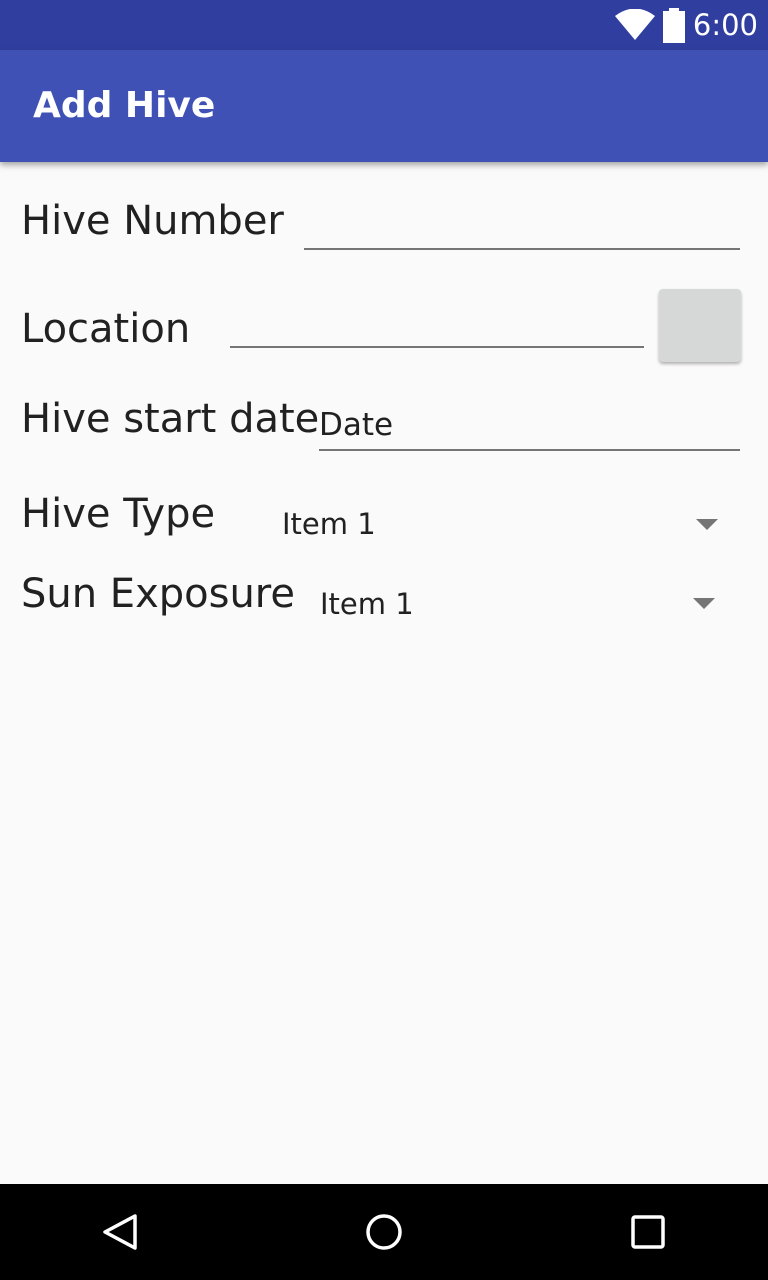 This screenshot has width=768, height=1280. Describe the element at coordinates (437, 327) in the screenshot. I see `location-input` at that location.